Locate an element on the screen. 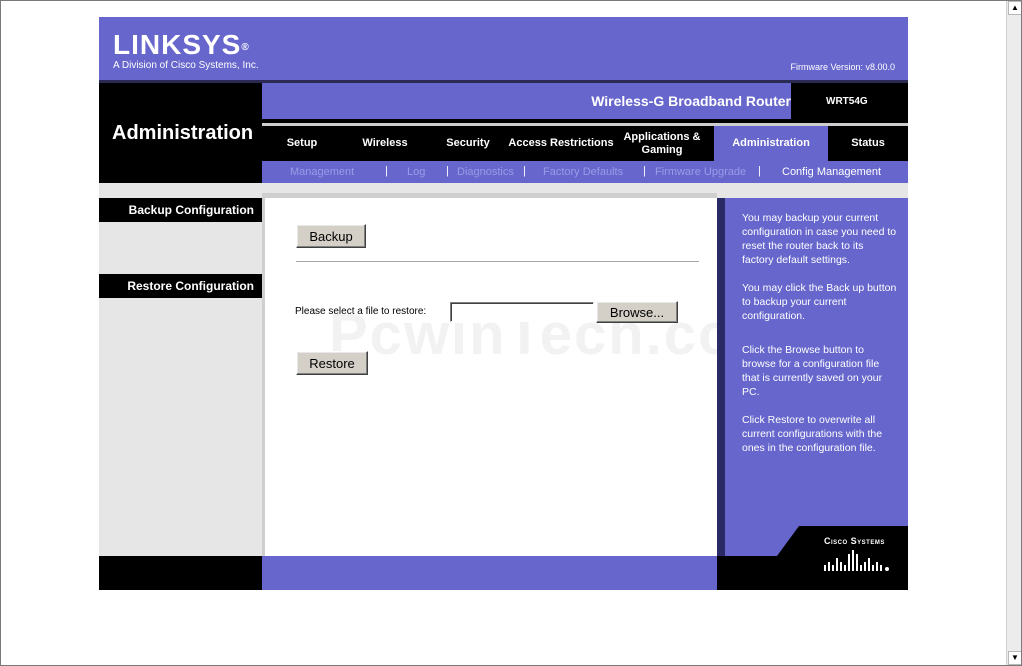 The height and width of the screenshot is (666, 1022). model-badge: WRT54G is located at coordinates (849, 101).